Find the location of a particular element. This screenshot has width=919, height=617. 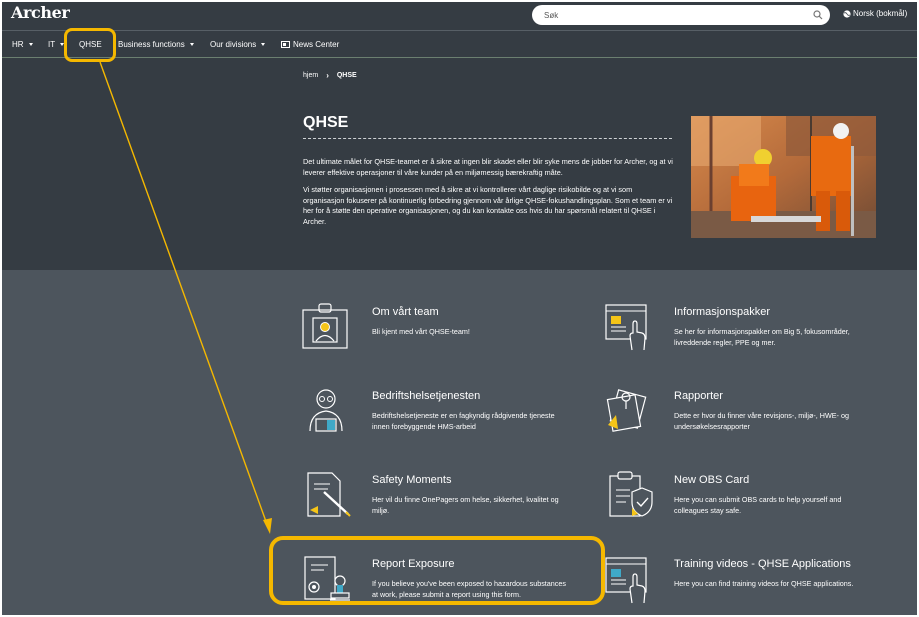

globe-icon is located at coordinates (847, 13).